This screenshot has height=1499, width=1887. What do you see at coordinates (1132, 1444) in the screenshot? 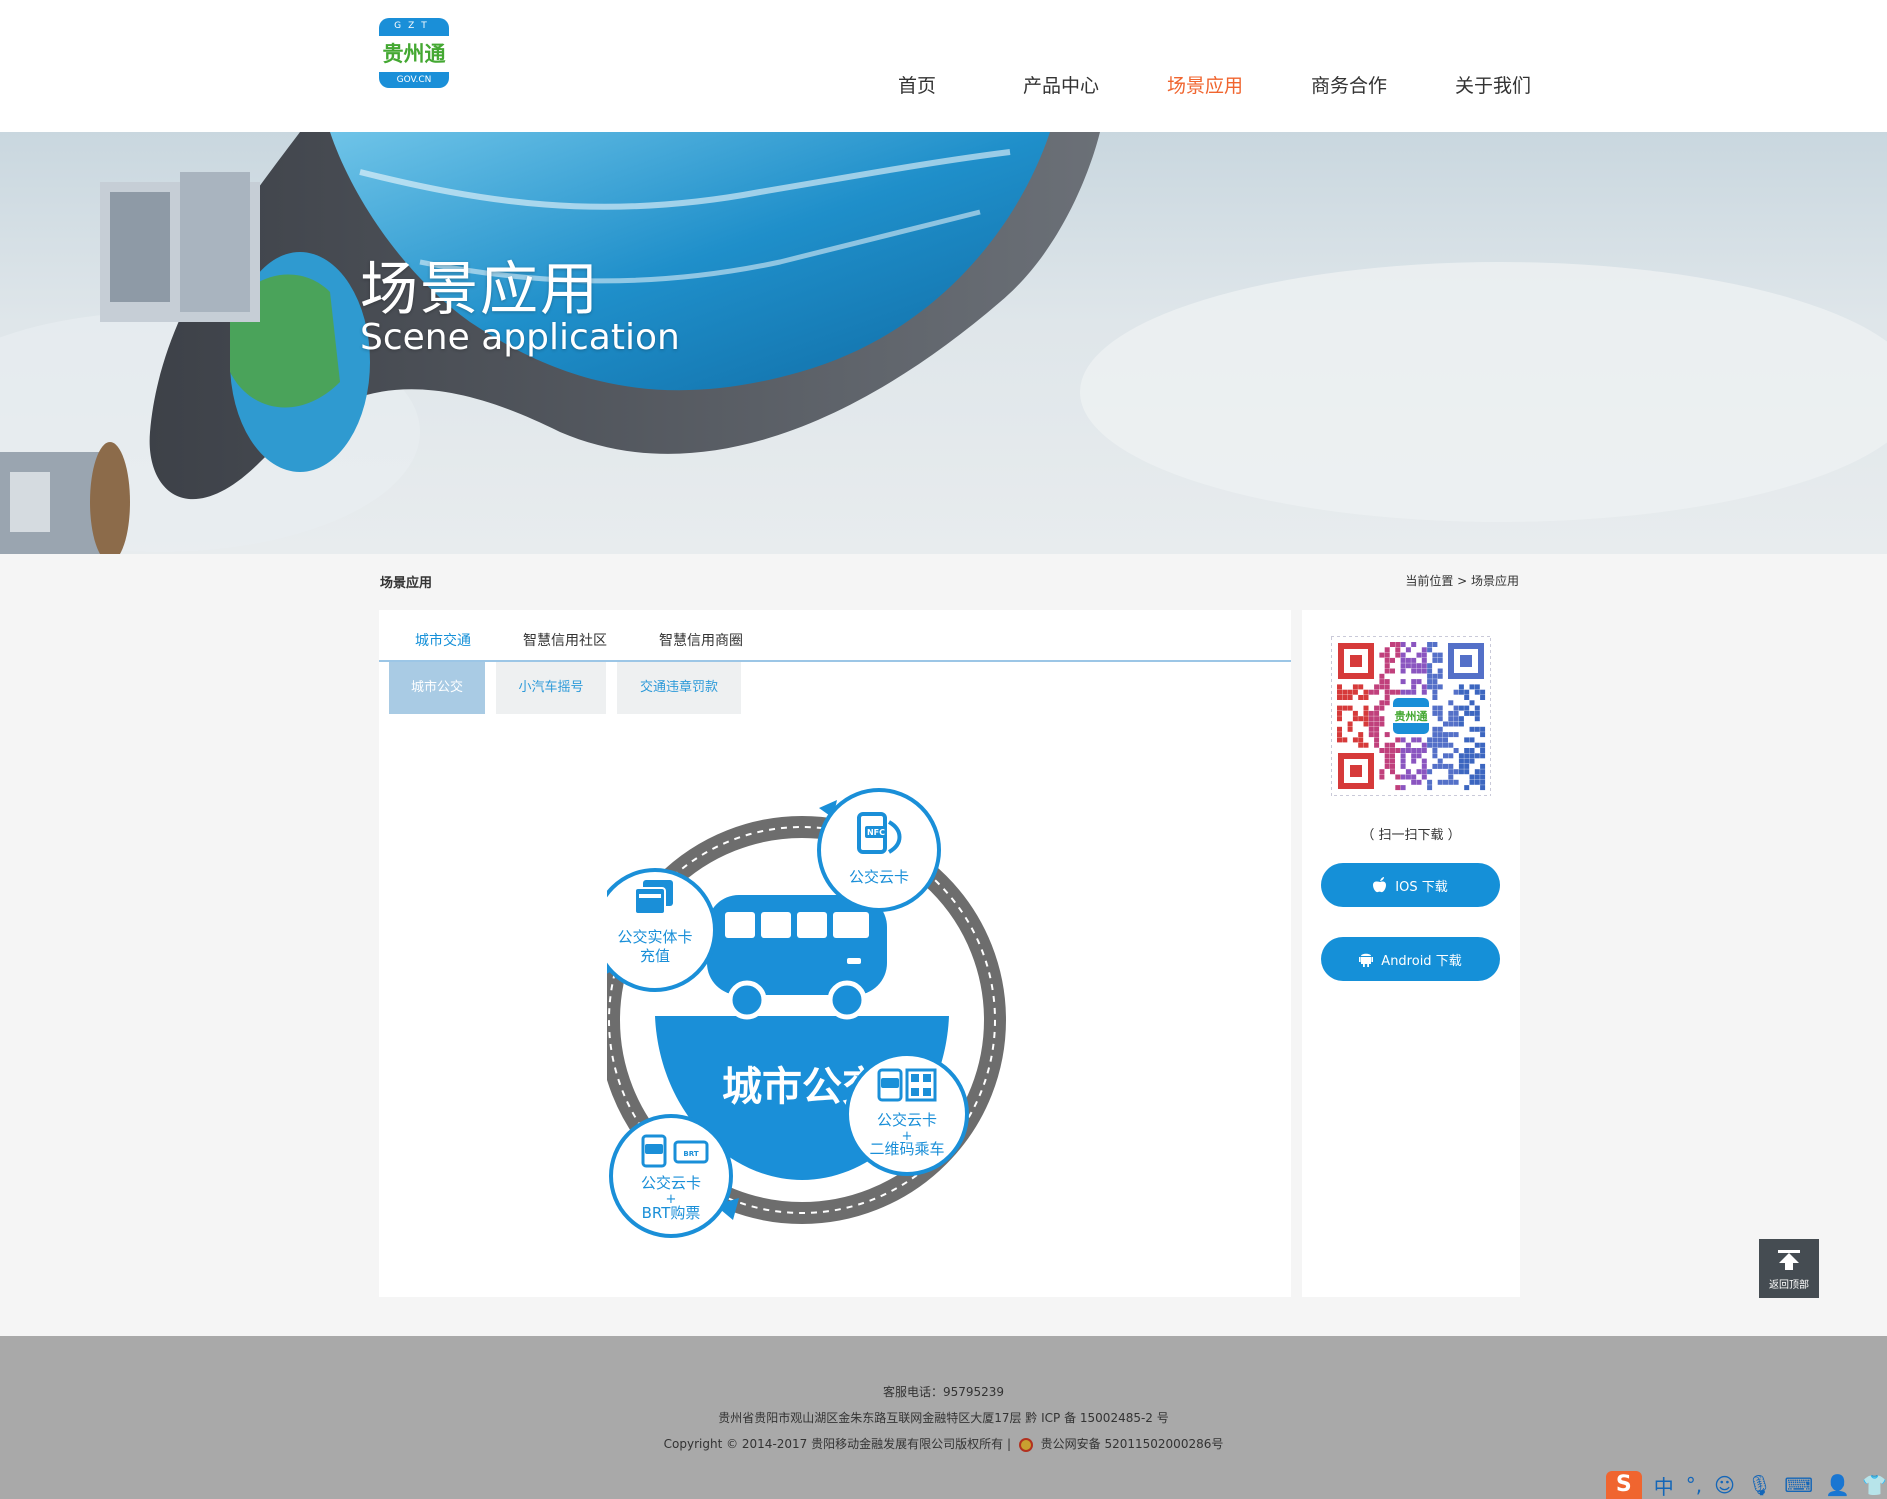
I see `footer-police-record: 贵公网安备 52011502000286号` at bounding box center [1132, 1444].